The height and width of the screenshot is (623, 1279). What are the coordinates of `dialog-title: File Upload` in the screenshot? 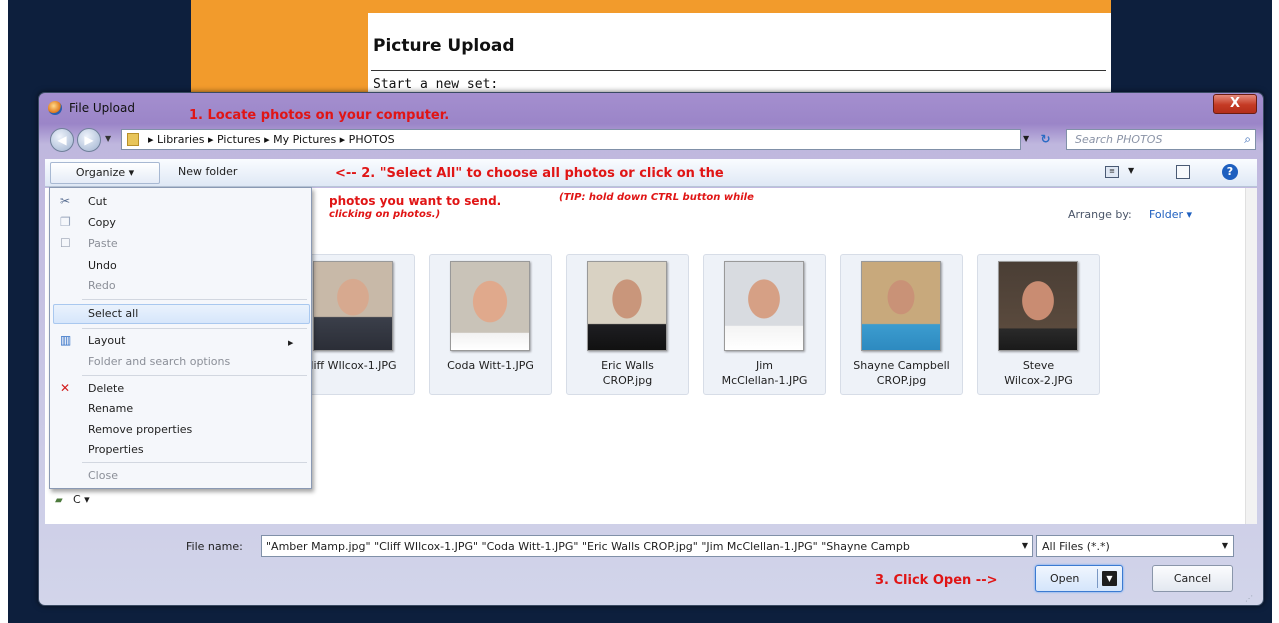 It's located at (102, 108).